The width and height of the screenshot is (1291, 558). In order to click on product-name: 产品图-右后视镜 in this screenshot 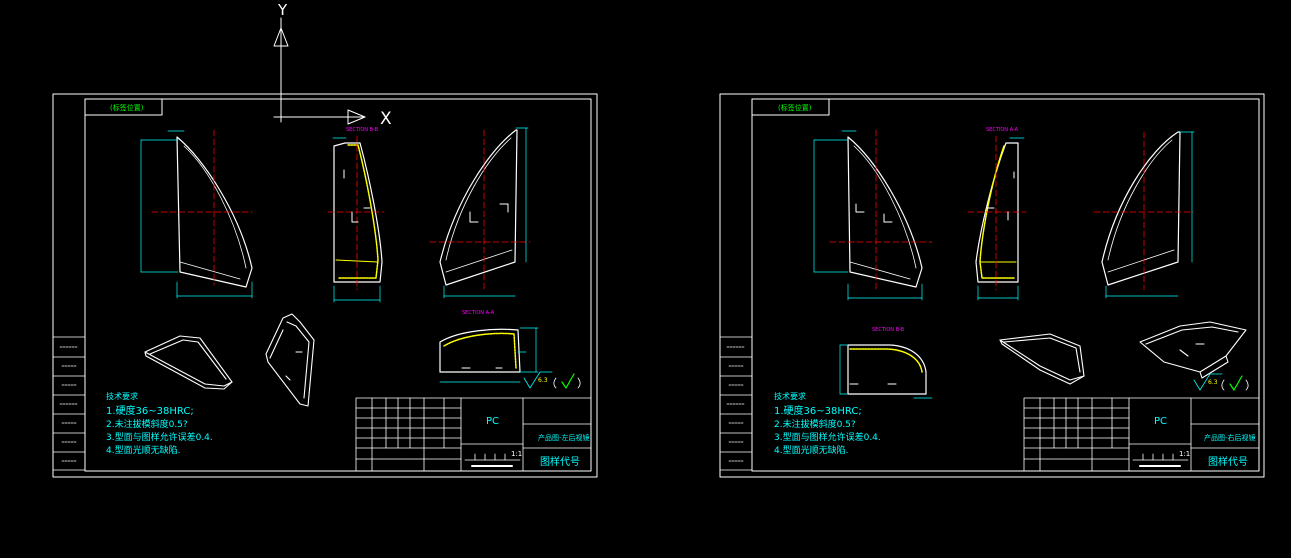, I will do `click(1230, 437)`.